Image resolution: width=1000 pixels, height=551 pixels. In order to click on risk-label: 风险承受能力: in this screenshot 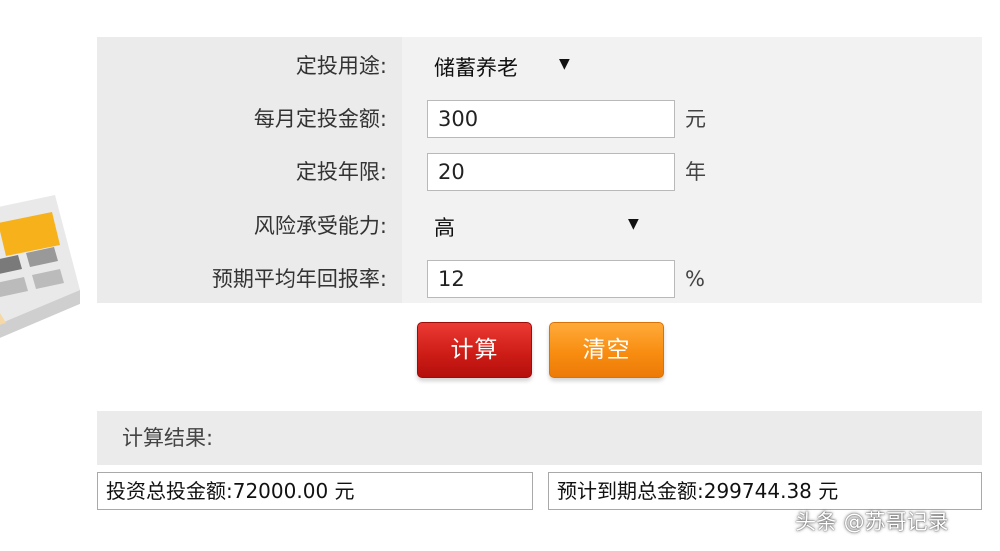, I will do `click(320, 226)`.